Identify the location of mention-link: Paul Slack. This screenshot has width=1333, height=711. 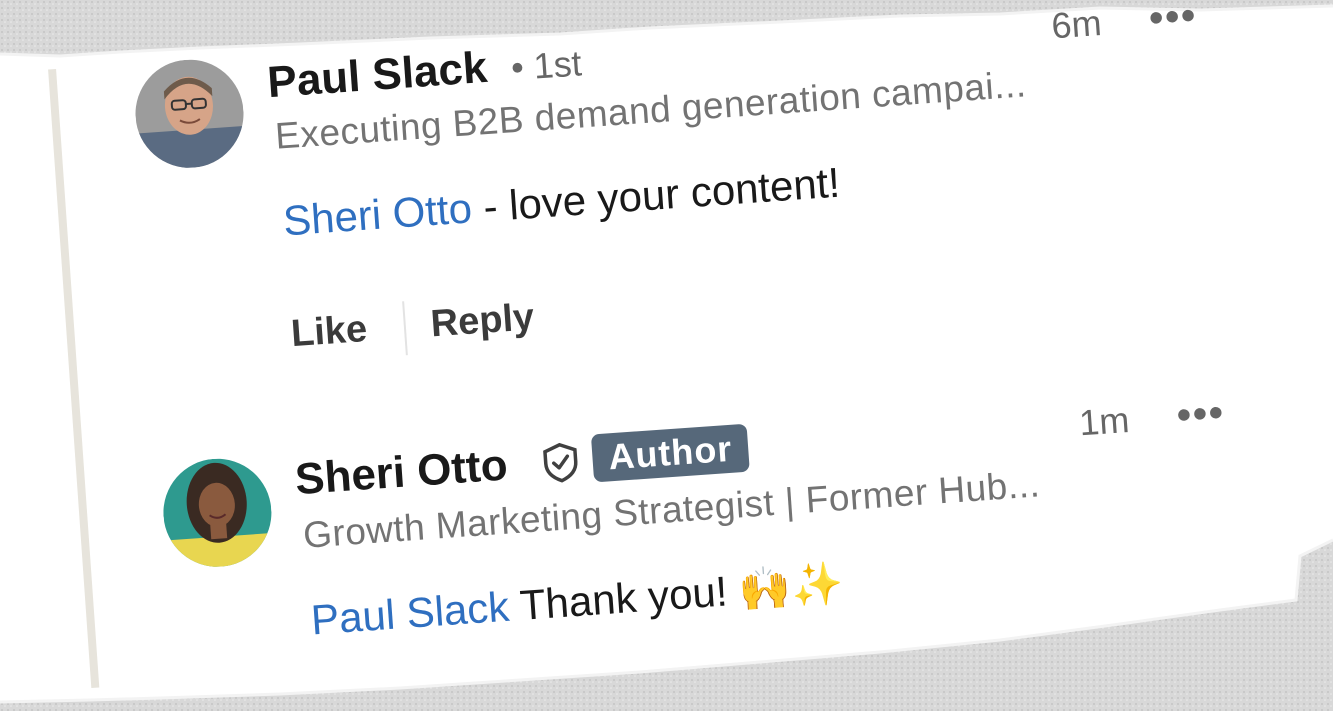
(409, 613).